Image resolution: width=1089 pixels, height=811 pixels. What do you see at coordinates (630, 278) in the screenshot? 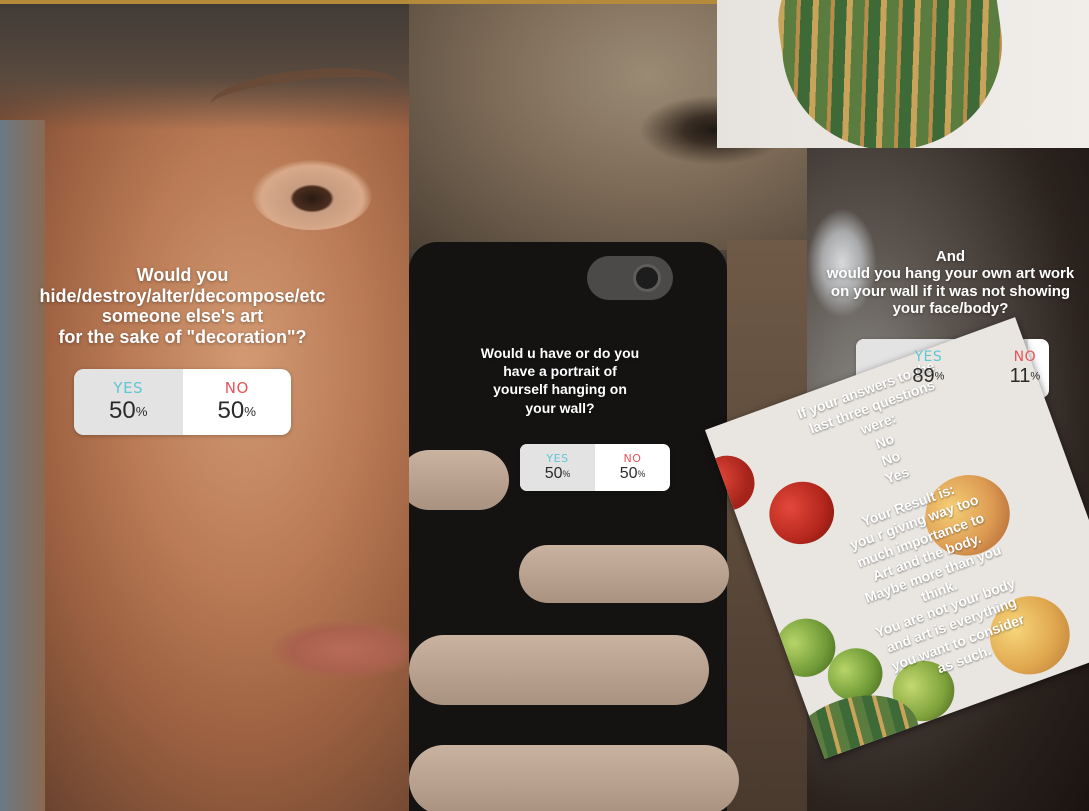
I see `phone-camera-icon` at bounding box center [630, 278].